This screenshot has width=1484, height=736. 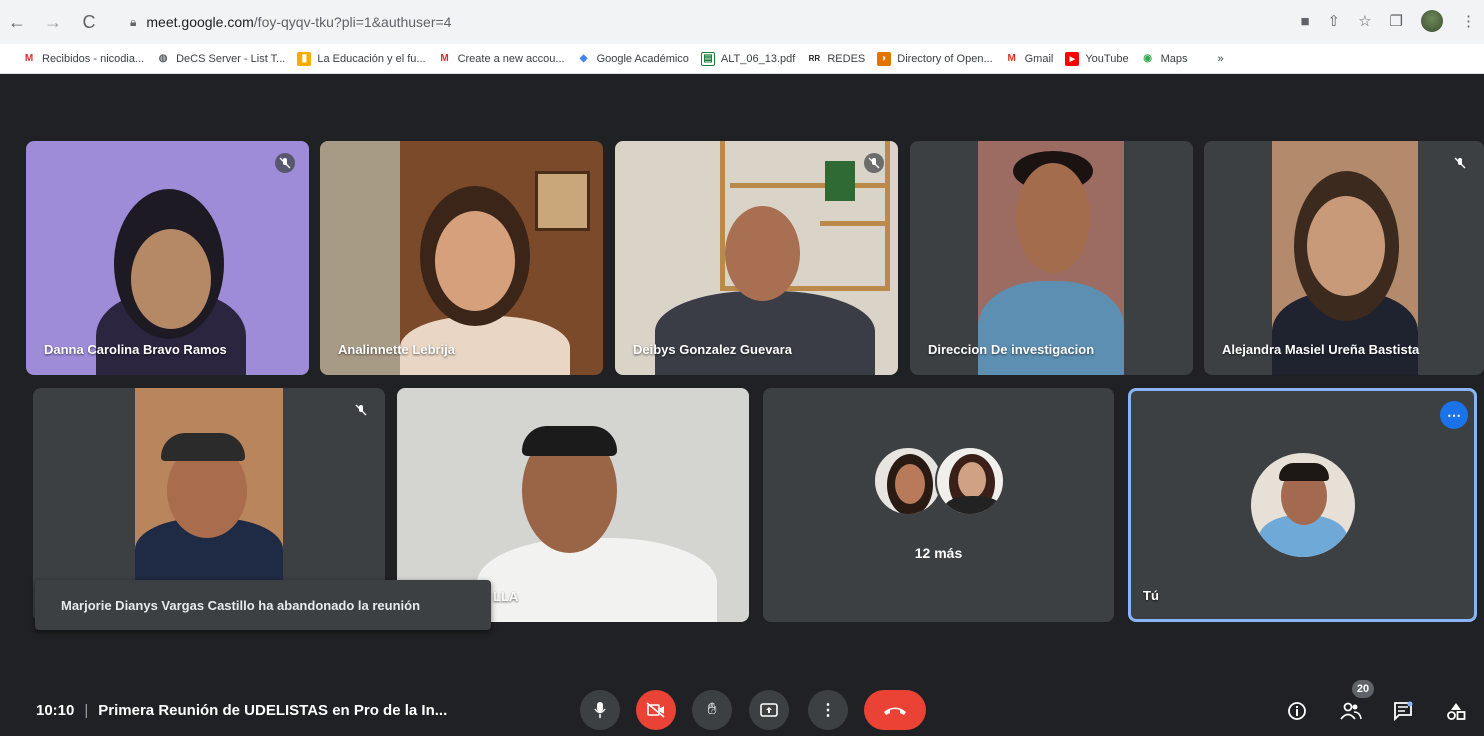 I want to click on globe-icon: ◍, so click(x=163, y=58).